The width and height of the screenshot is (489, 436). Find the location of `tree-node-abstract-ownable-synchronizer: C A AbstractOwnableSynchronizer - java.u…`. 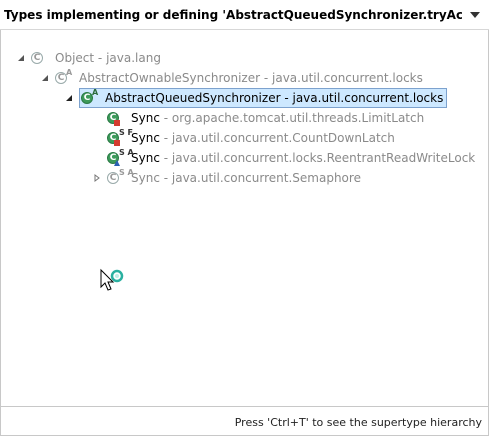

tree-node-abstract-ownable-synchronizer: C A AbstractOwnableSynchronizer - java.u… is located at coordinates (231, 78).